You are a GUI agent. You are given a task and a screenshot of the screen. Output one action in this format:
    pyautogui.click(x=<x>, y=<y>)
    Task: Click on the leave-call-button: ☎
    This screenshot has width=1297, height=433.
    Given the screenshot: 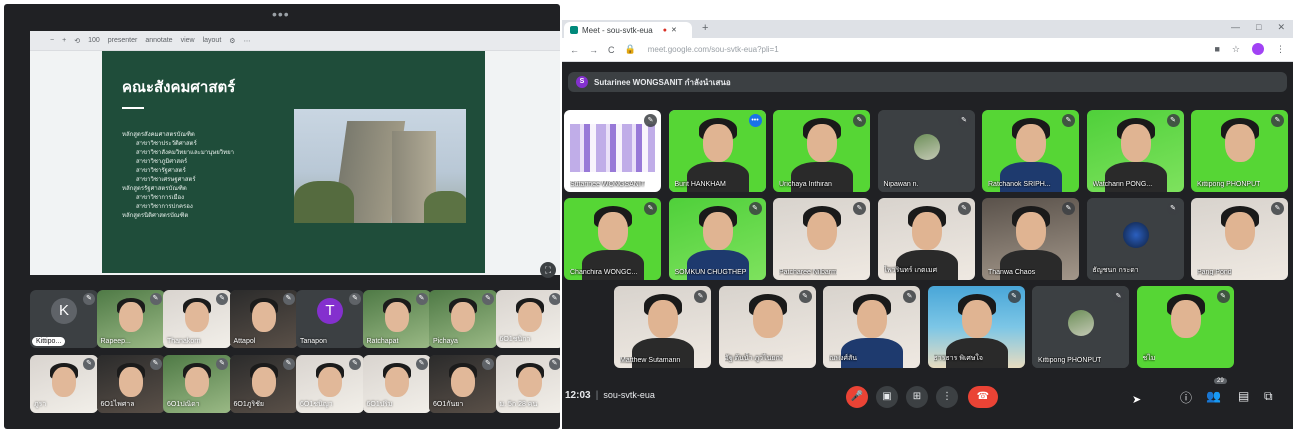 What is the action you would take?
    pyautogui.click(x=983, y=397)
    